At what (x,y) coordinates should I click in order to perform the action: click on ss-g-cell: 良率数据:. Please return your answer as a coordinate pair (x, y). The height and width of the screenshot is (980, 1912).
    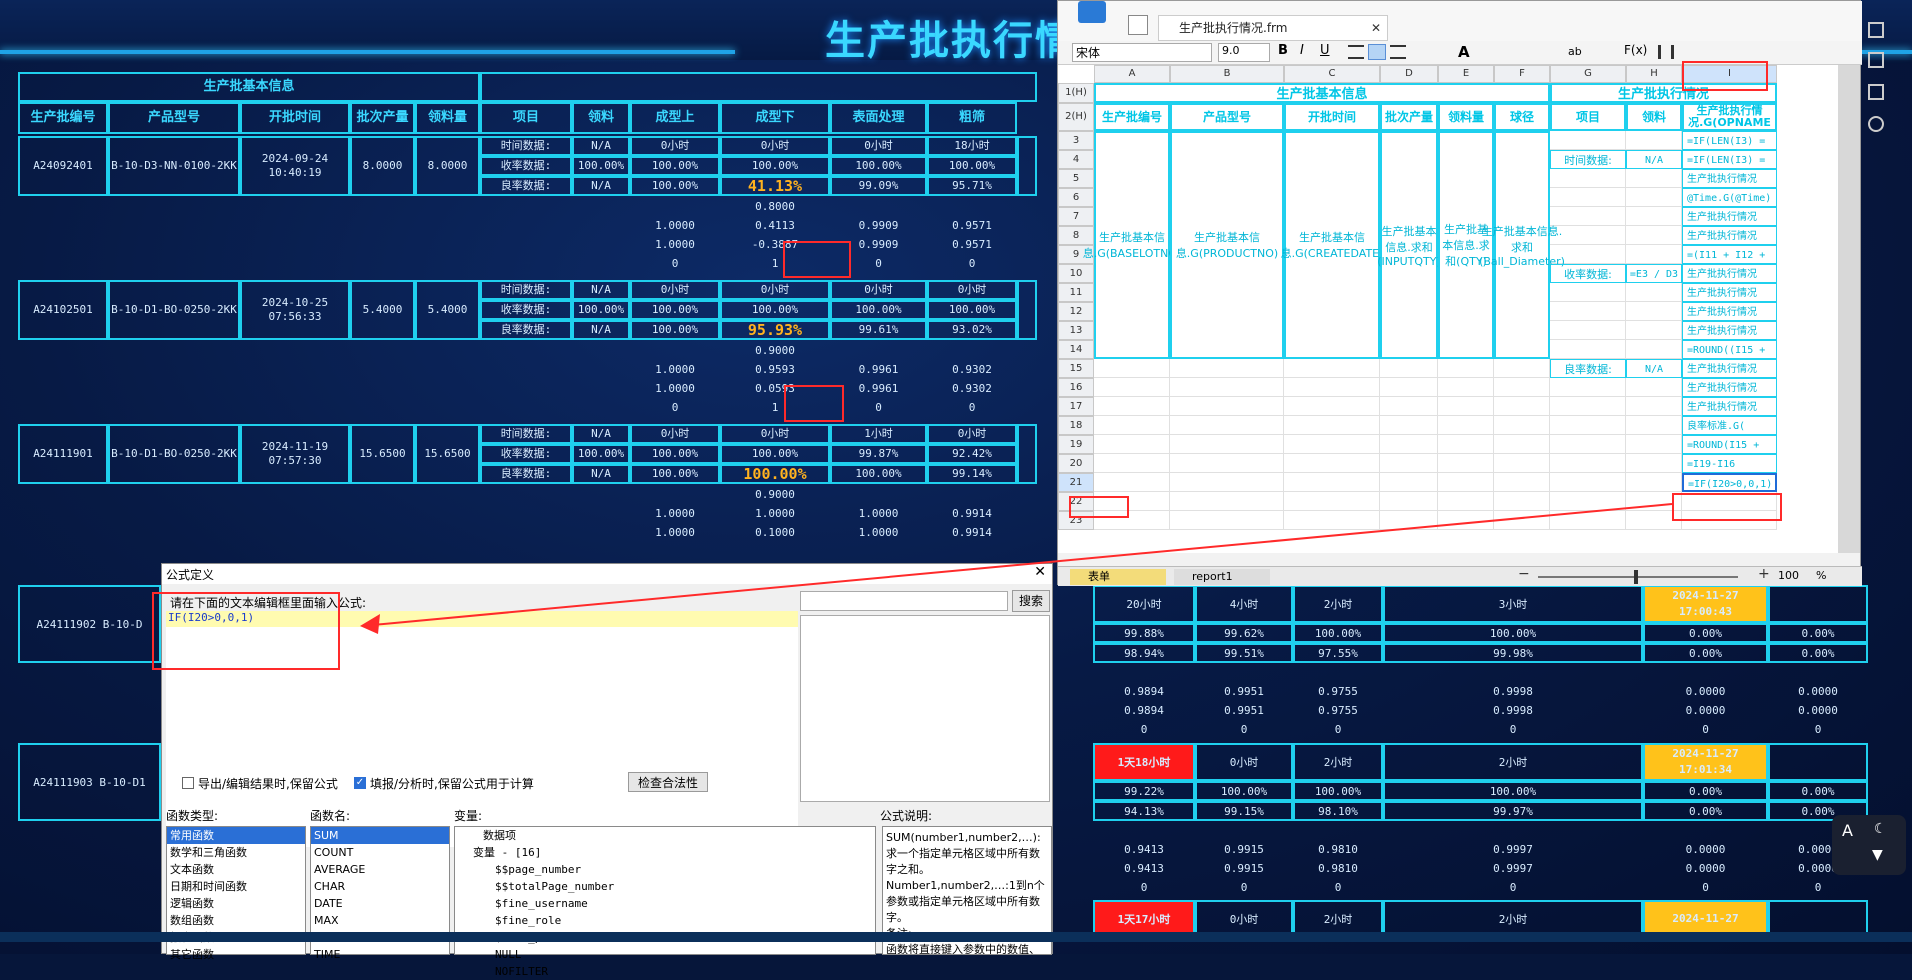
    Looking at the image, I should click on (1588, 368).